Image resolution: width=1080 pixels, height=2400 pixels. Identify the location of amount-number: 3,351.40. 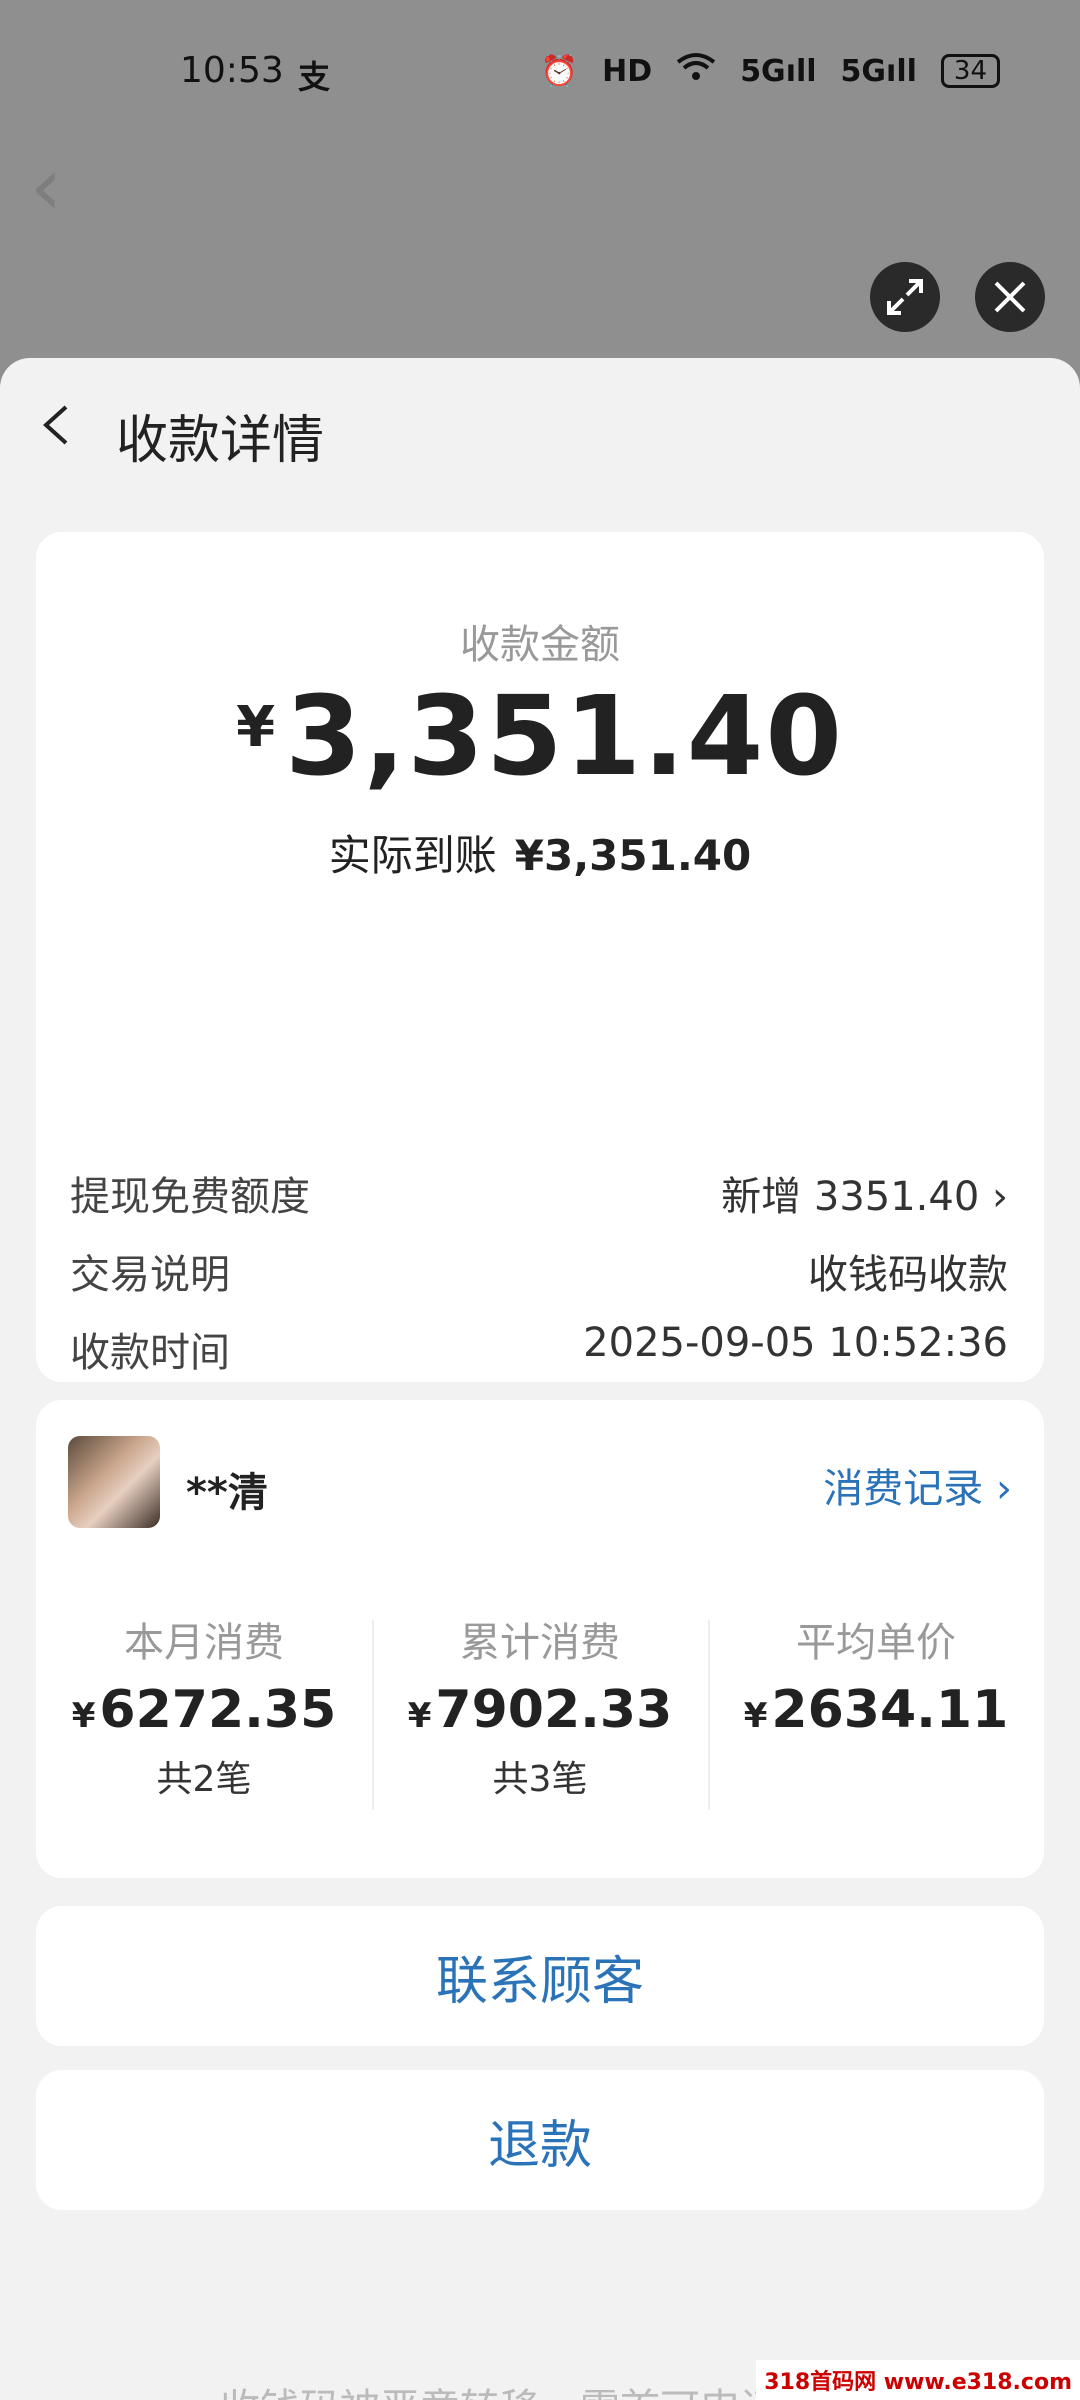
(564, 736).